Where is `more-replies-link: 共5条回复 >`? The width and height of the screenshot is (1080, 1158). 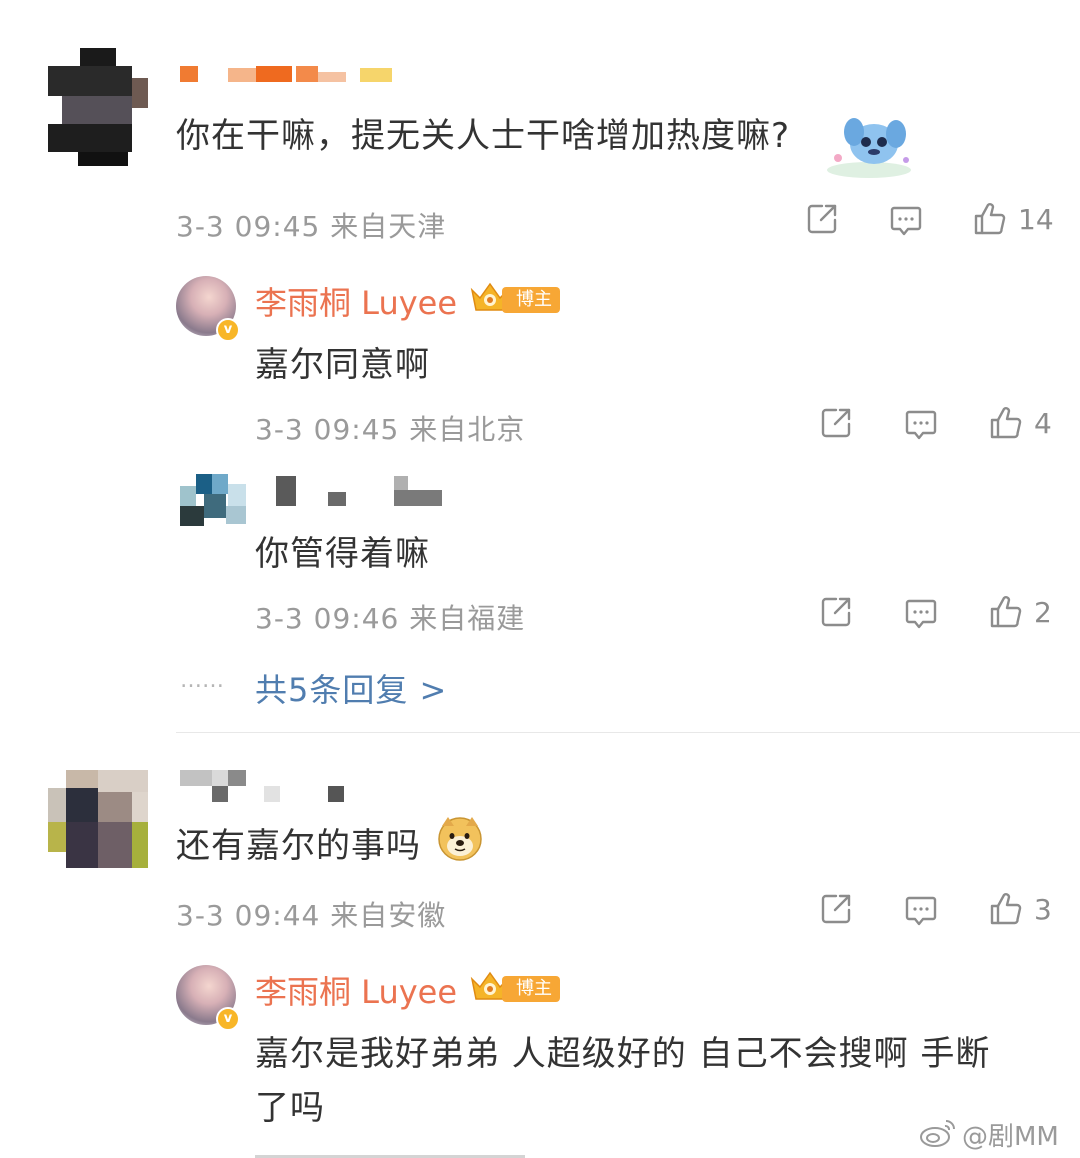
more-replies-link: 共5条回复 > is located at coordinates (351, 688).